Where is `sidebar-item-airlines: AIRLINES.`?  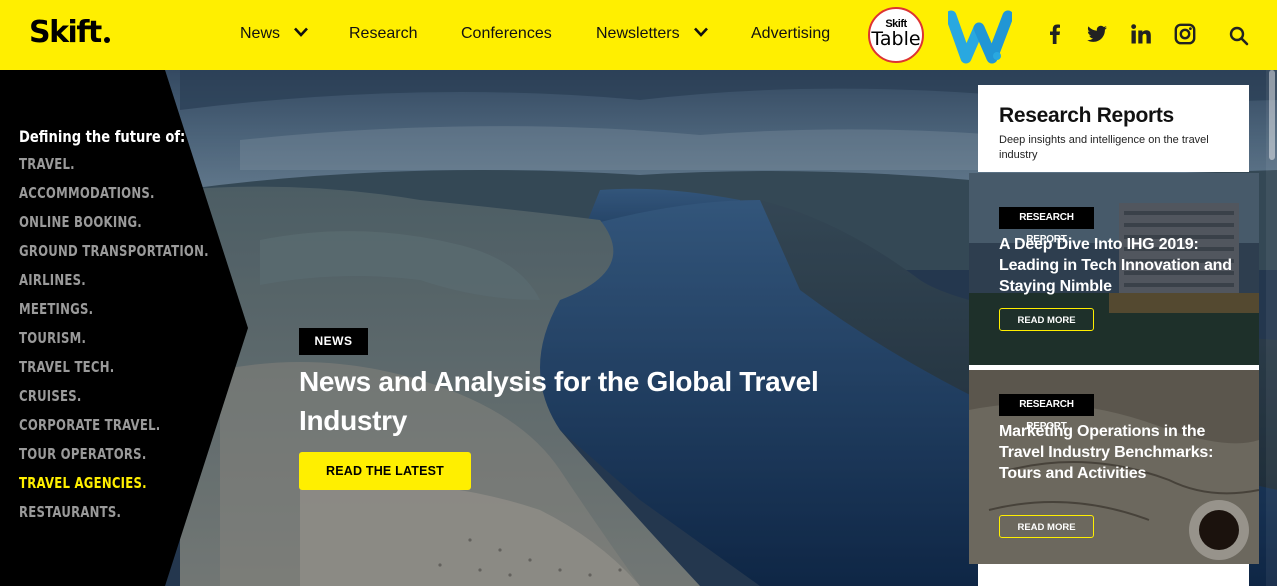
sidebar-item-airlines: AIRLINES. is located at coordinates (114, 286).